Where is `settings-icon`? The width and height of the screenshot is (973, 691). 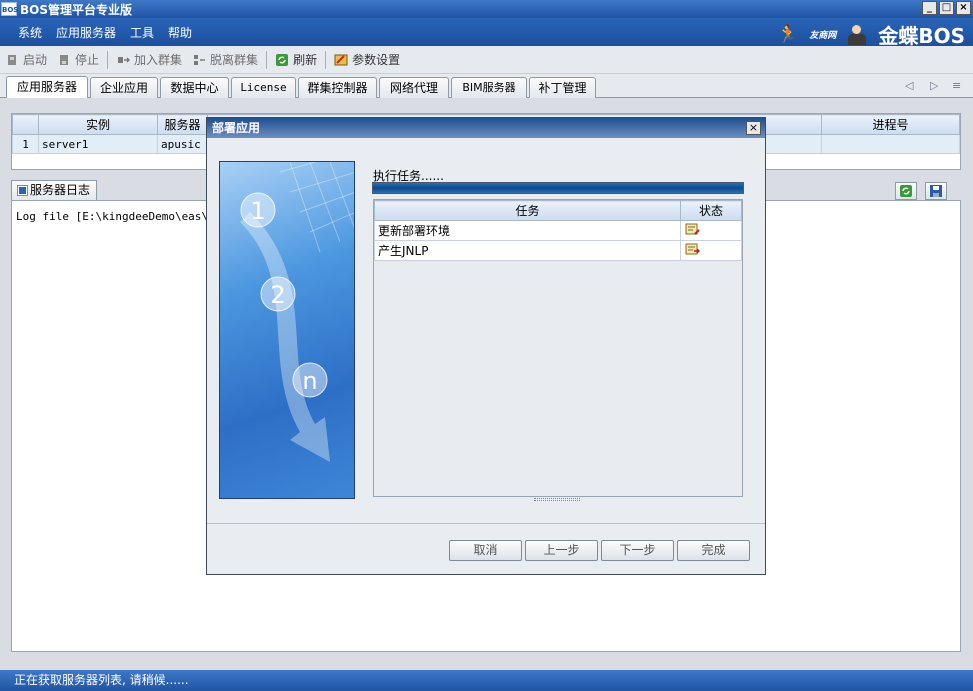
settings-icon is located at coordinates (341, 59).